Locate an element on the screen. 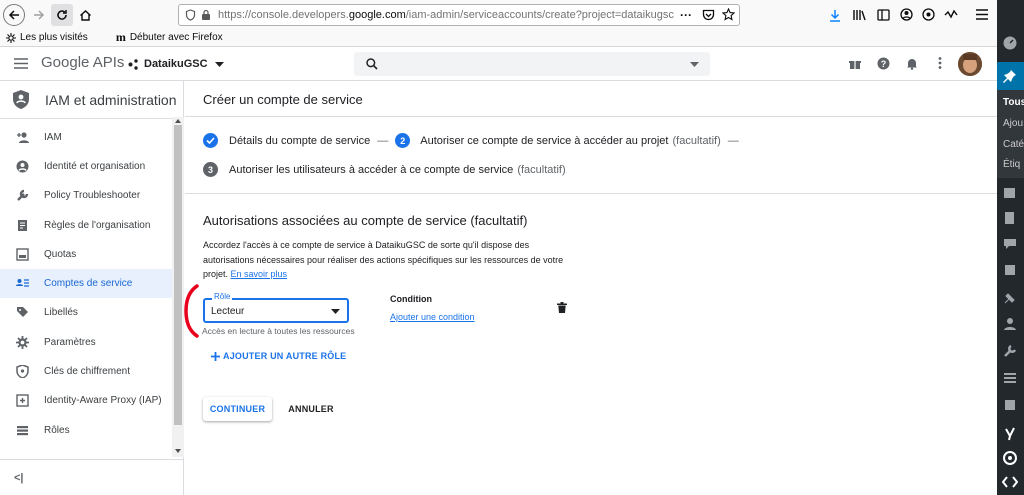 This screenshot has height=495, width=1024. wp-settings-icon is located at coordinates (1010, 378).